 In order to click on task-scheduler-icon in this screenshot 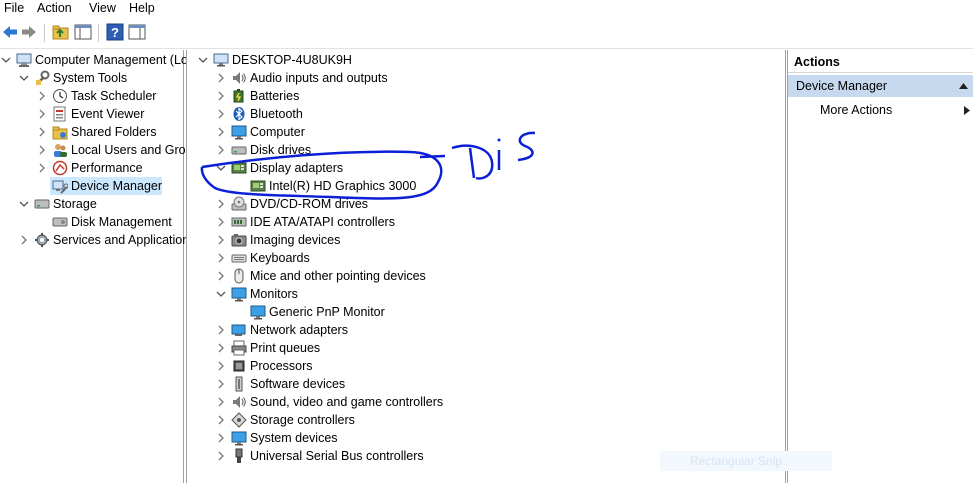, I will do `click(60, 96)`.